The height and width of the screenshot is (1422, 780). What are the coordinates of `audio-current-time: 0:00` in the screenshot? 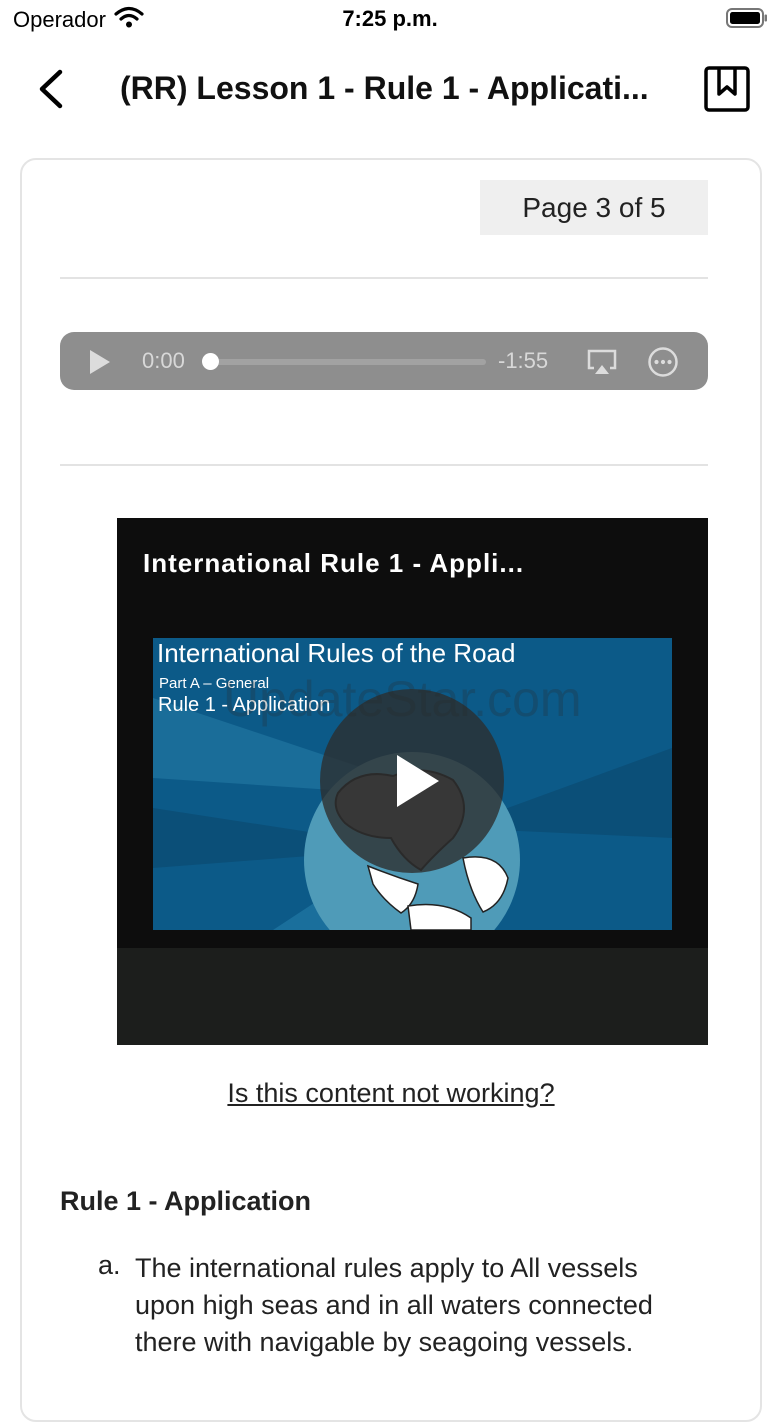 It's located at (163, 360).